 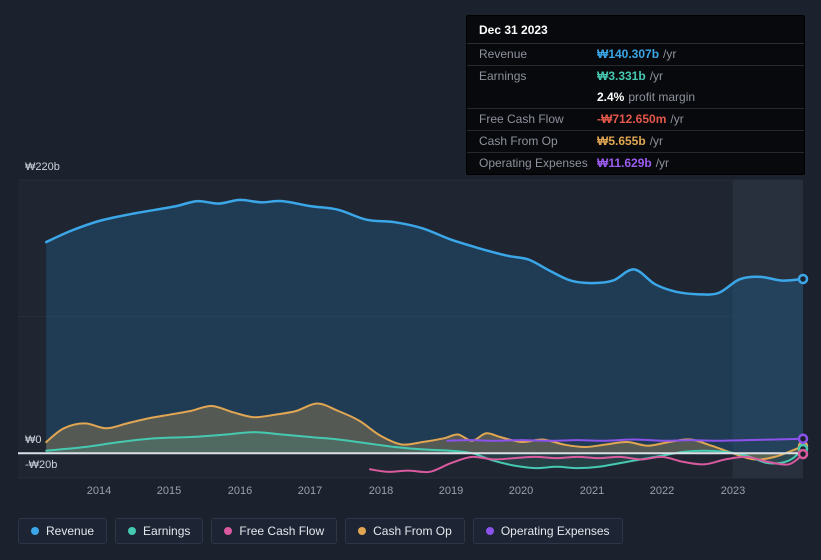 I want to click on series-revenue-end-dot, so click(x=803, y=279).